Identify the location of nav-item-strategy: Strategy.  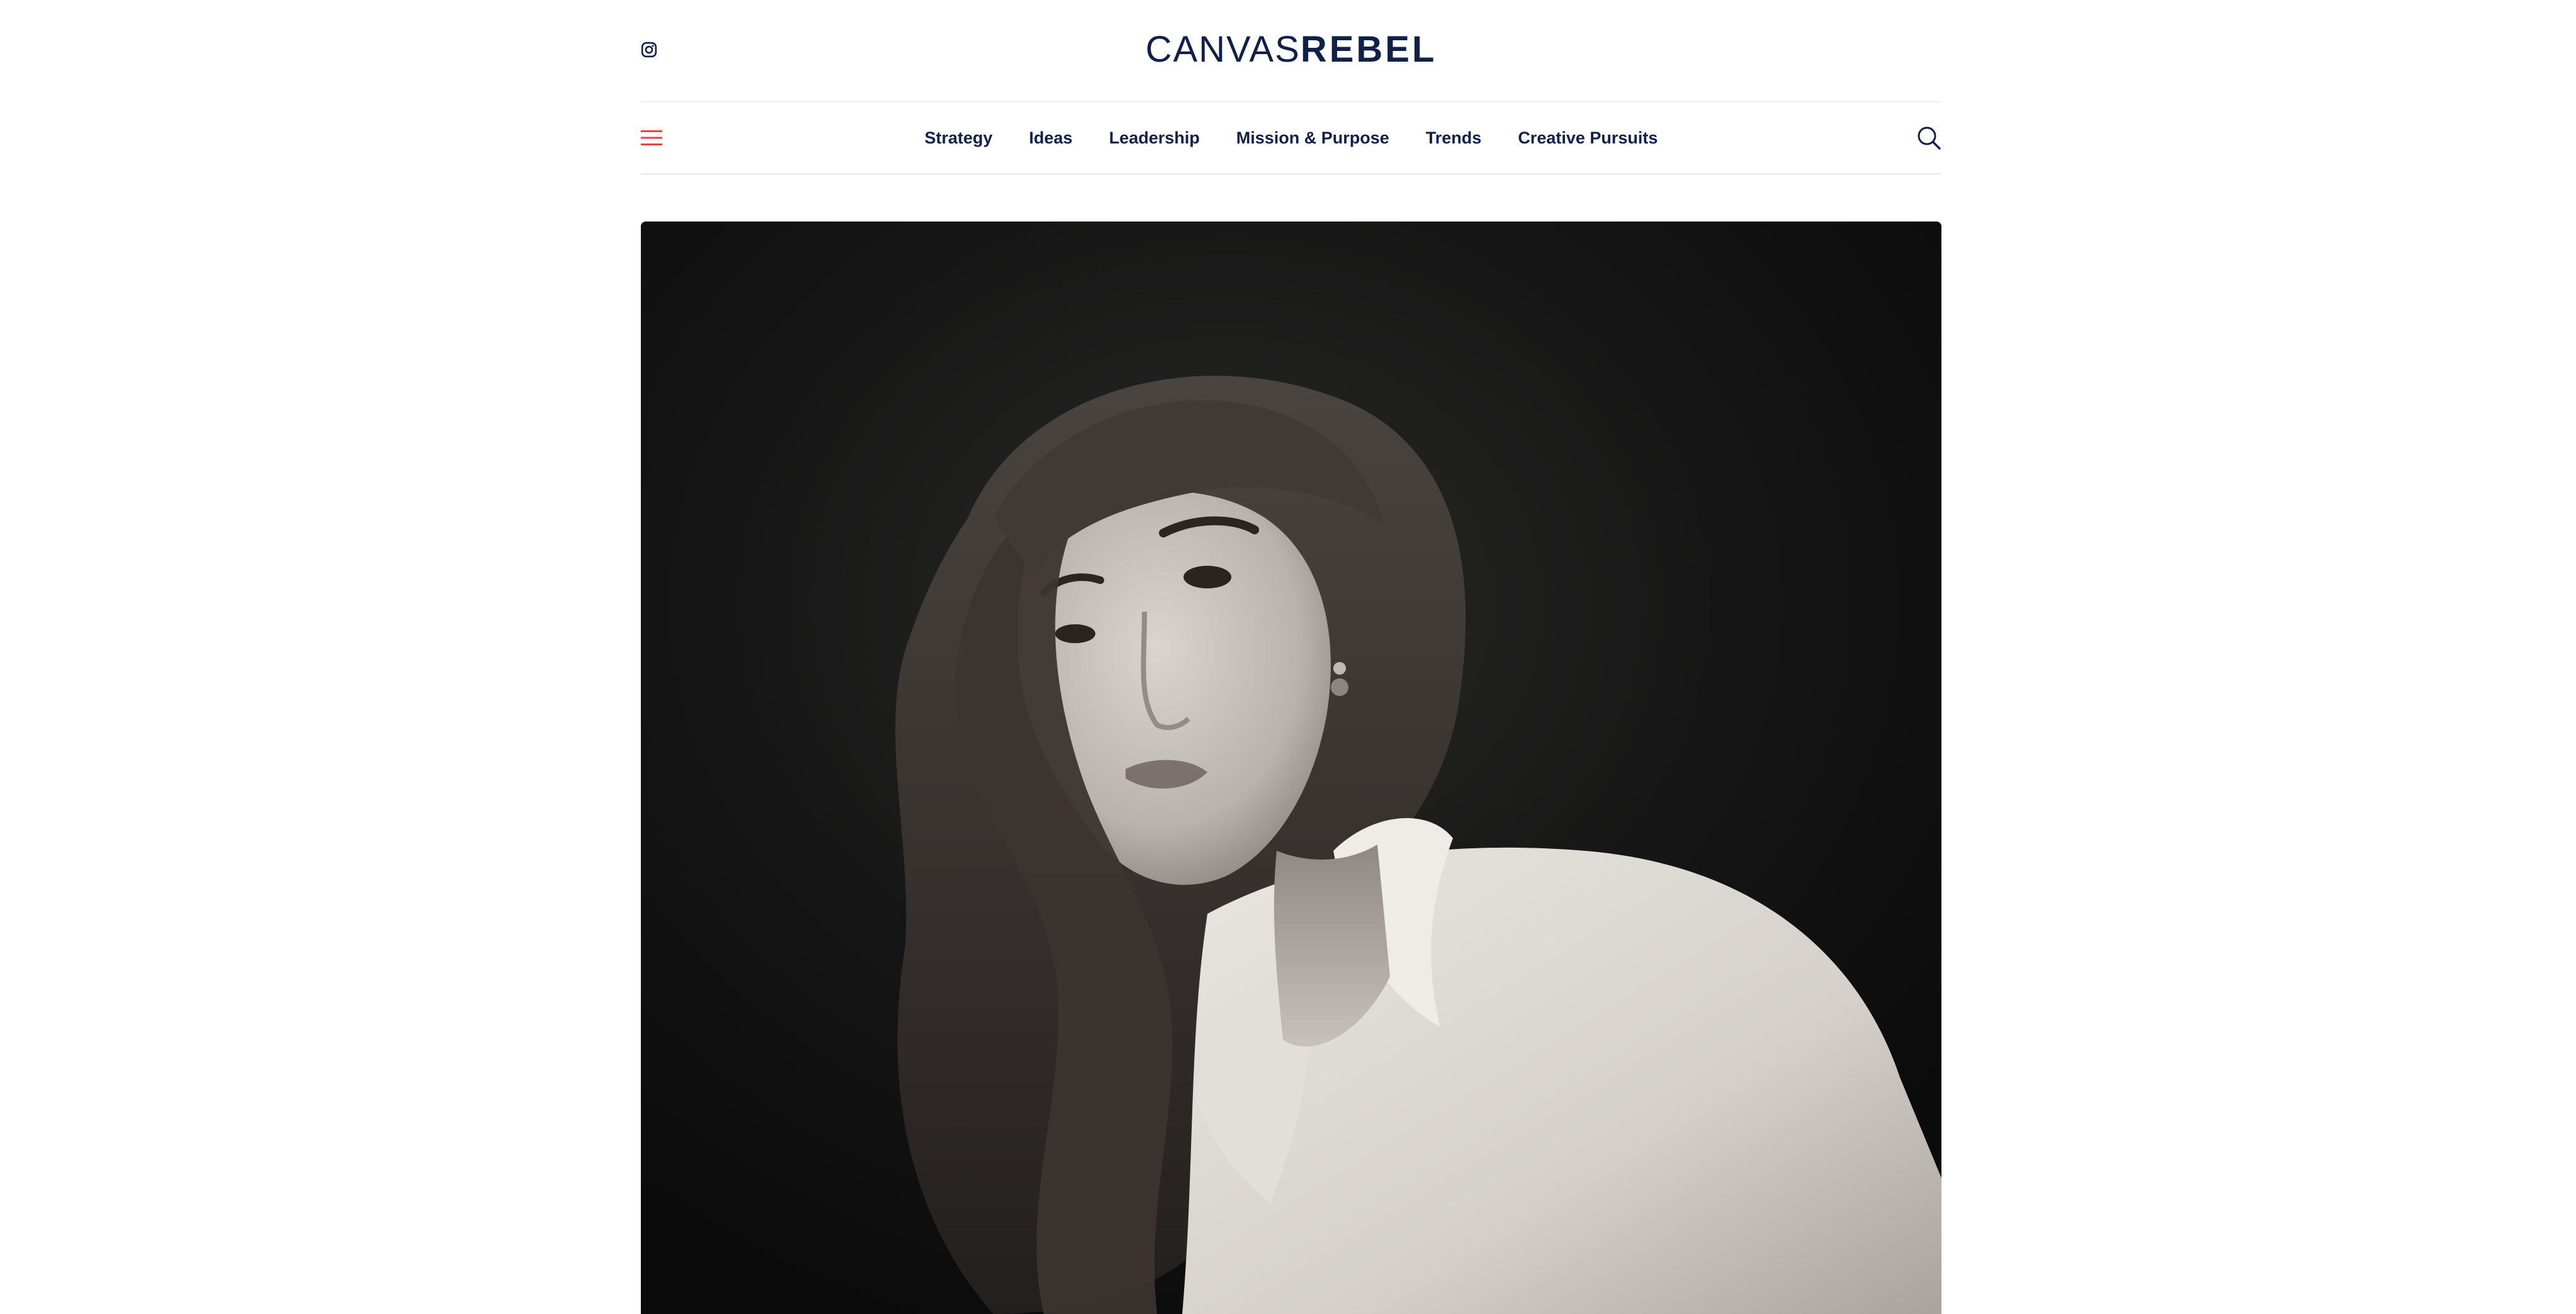
(959, 138).